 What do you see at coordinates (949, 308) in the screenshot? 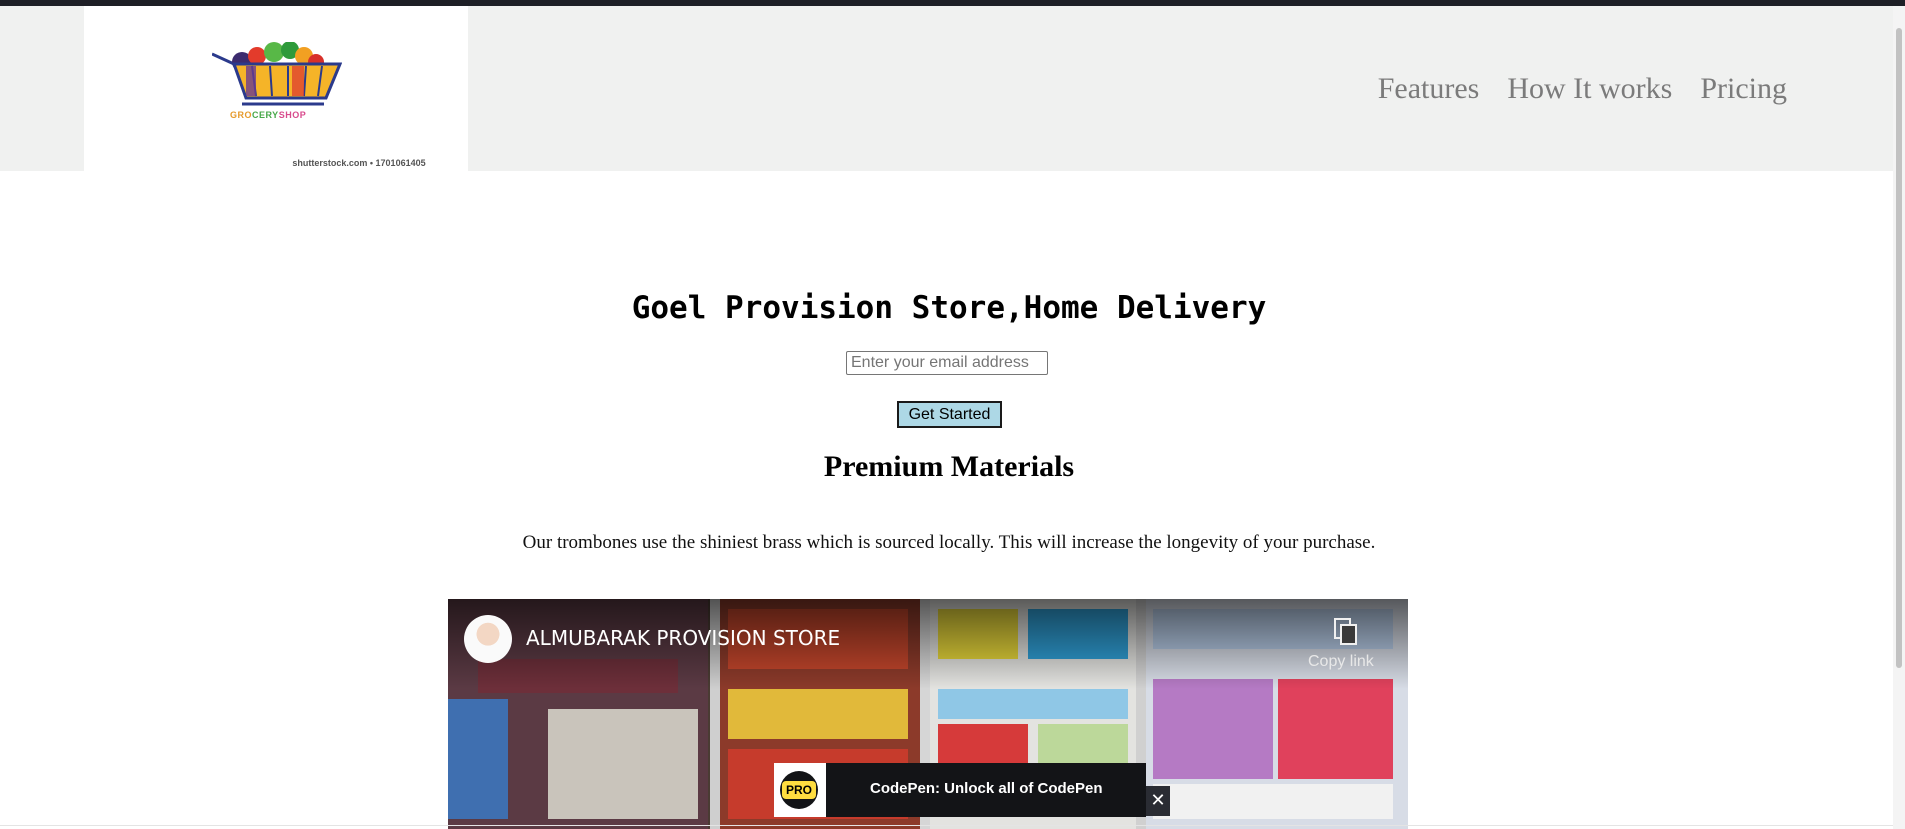
I see `hero-title: Goel Provision Store,Home Delivery` at bounding box center [949, 308].